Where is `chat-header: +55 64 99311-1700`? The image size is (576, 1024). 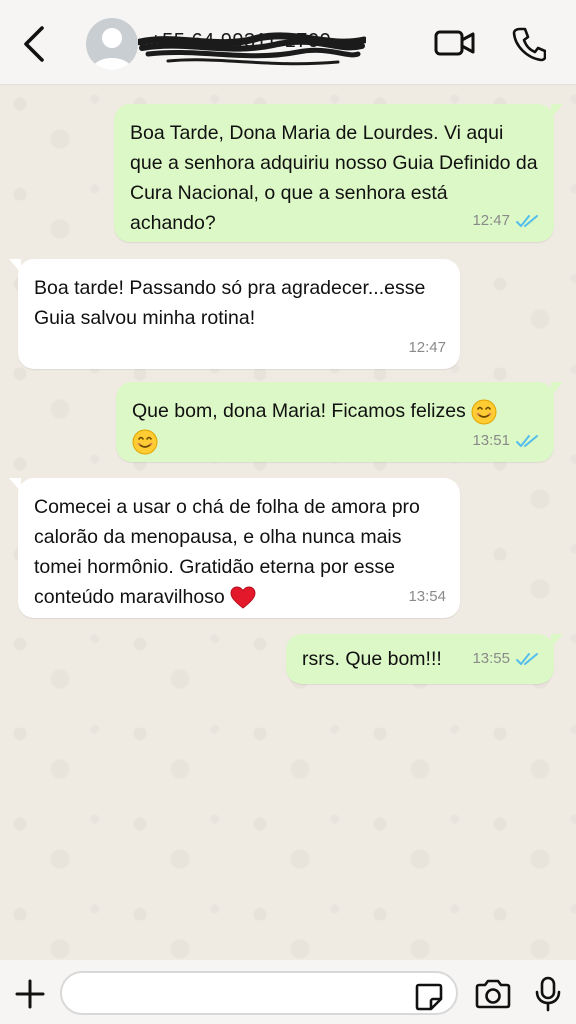
chat-header: +55 64 99311-1700 is located at coordinates (288, 42).